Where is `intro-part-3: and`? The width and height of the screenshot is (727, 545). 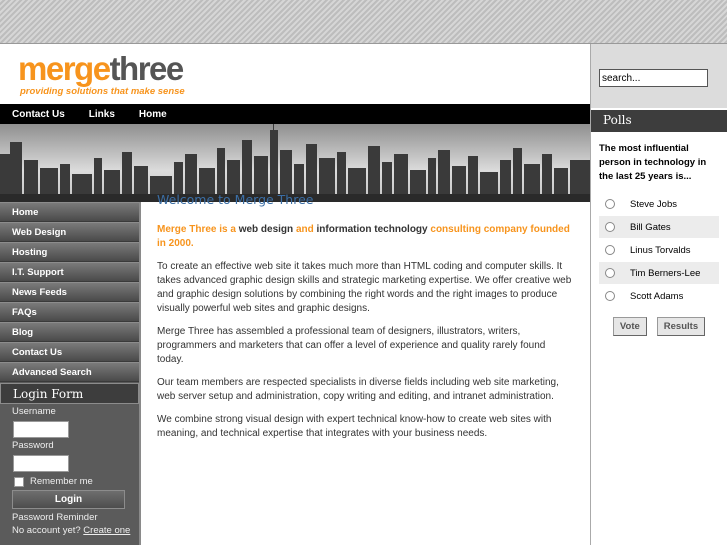 intro-part-3: and is located at coordinates (304, 229).